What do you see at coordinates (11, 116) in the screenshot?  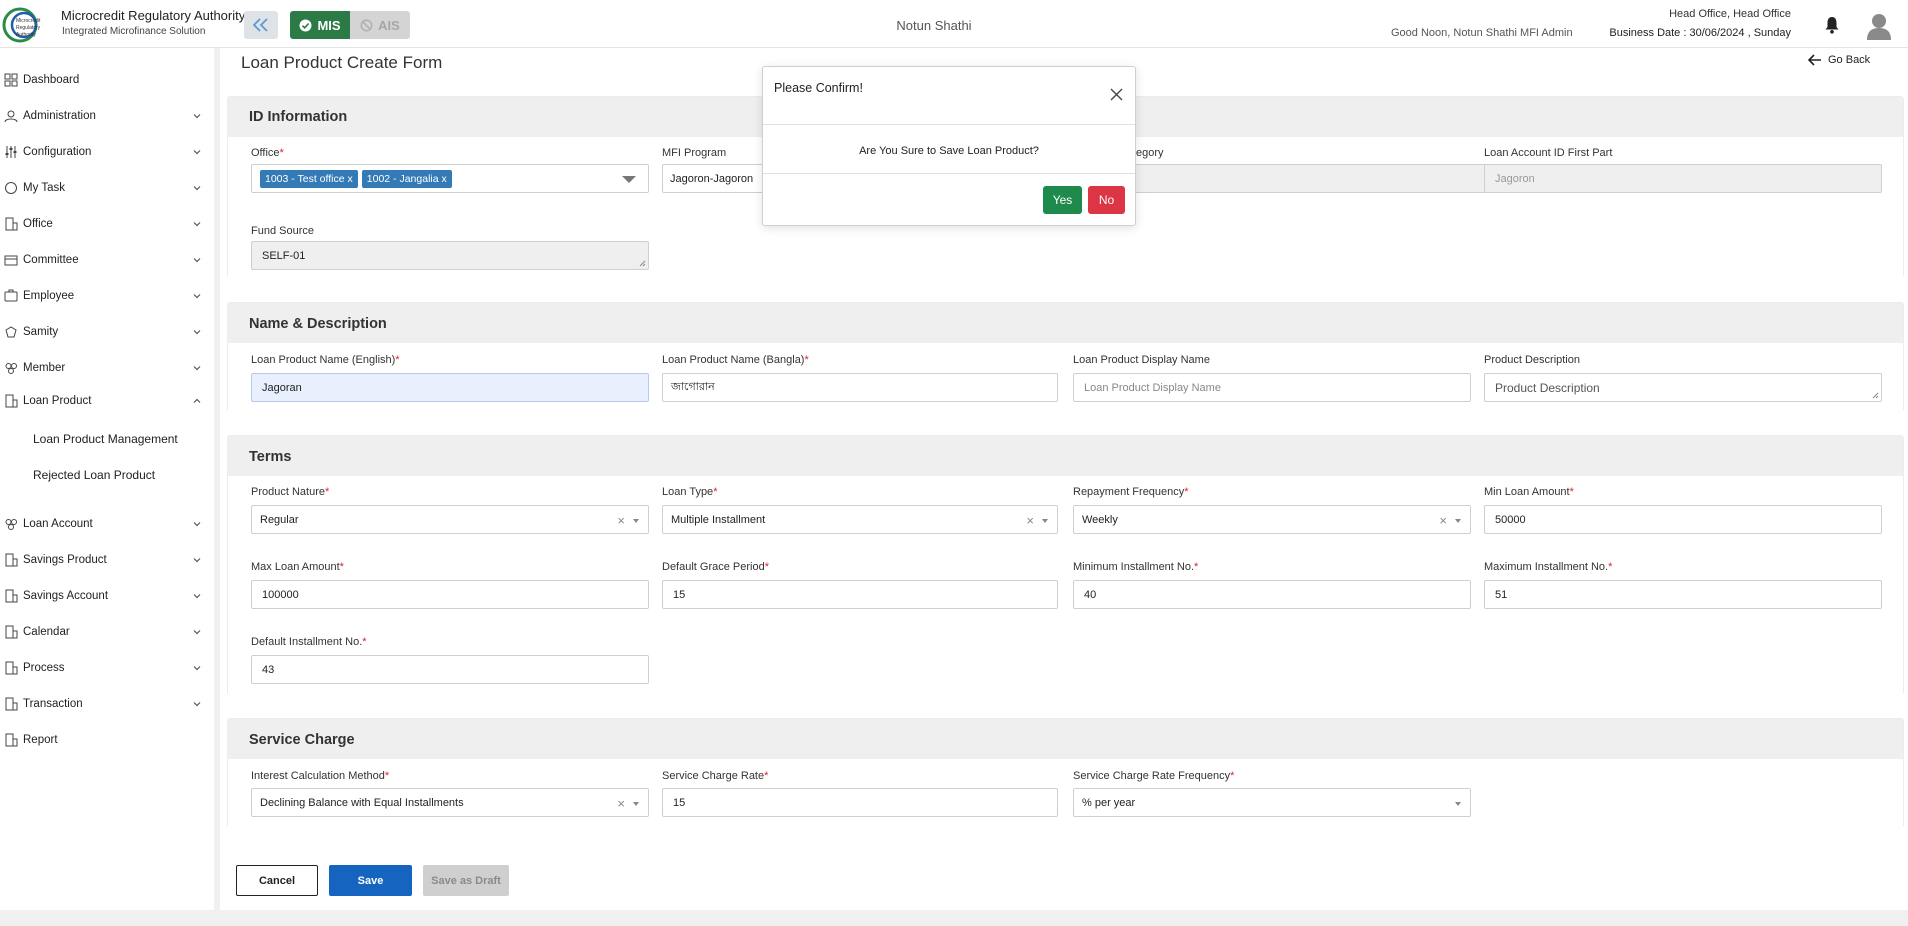 I see `admin-icon` at bounding box center [11, 116].